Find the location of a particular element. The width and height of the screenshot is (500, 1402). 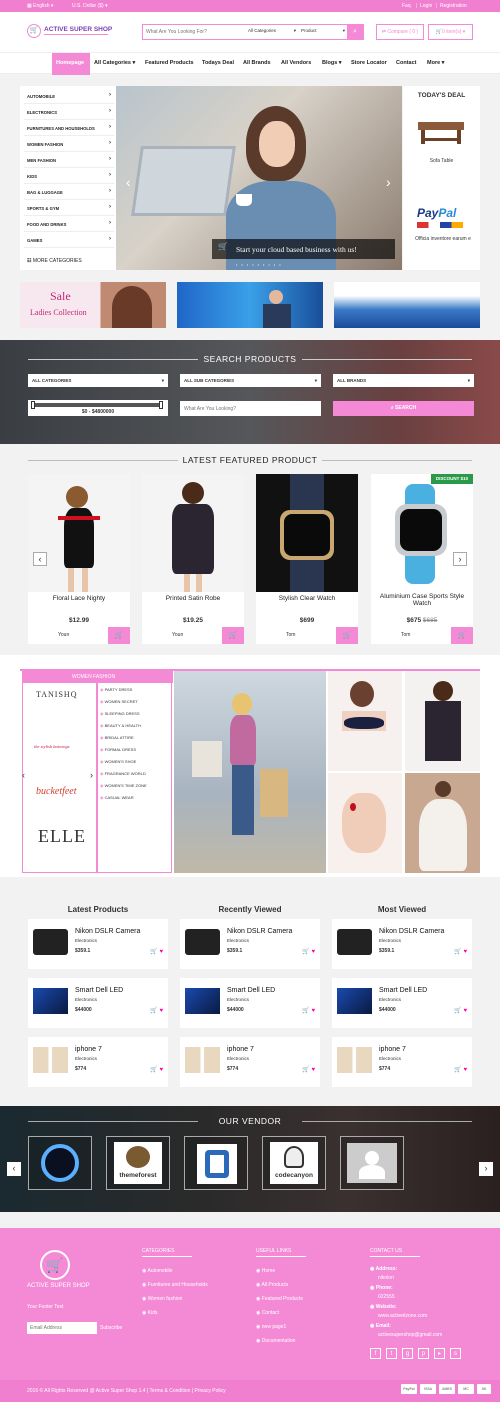

footer-link: ◉ Documentation is located at coordinates (275, 1341).